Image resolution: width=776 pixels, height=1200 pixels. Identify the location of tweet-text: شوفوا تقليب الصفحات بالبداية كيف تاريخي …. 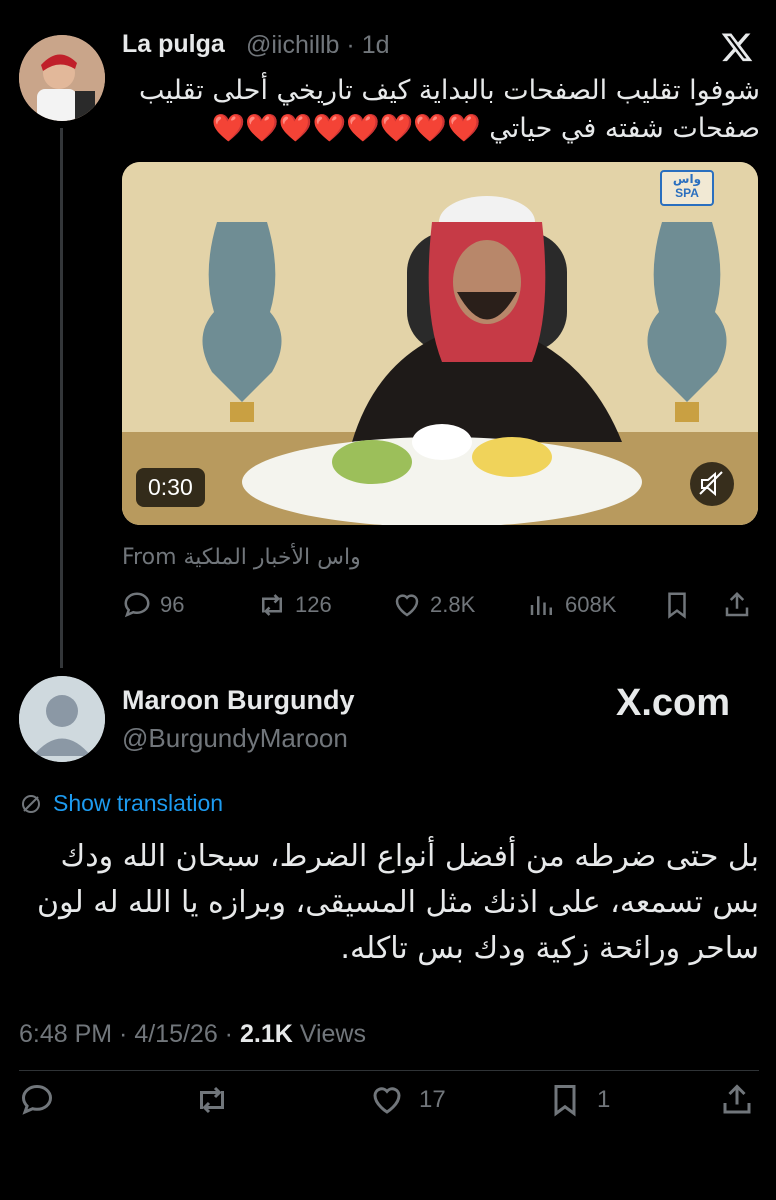
(441, 110).